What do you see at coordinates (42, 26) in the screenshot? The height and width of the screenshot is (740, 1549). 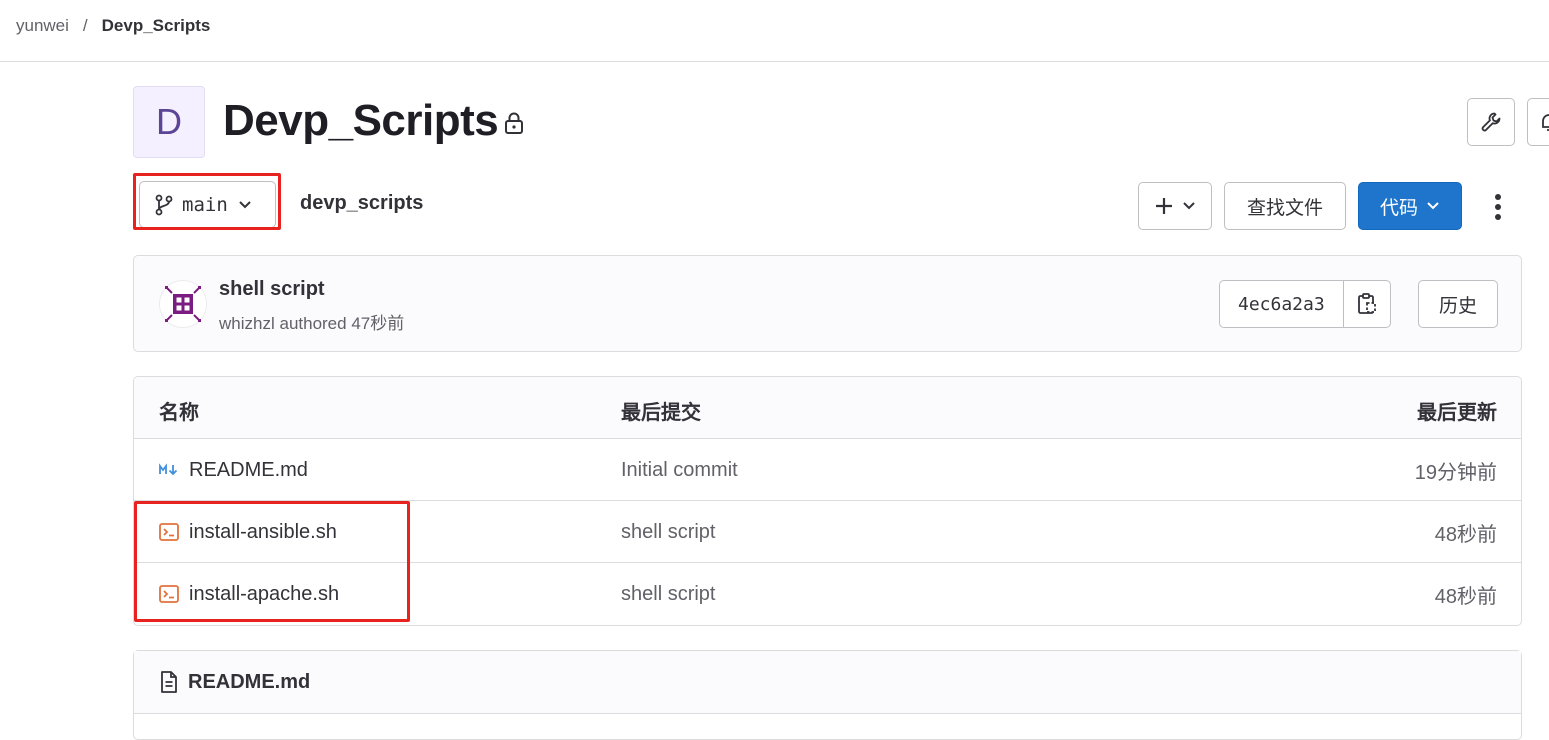 I see `breadcrumb-group-link: yunwei` at bounding box center [42, 26].